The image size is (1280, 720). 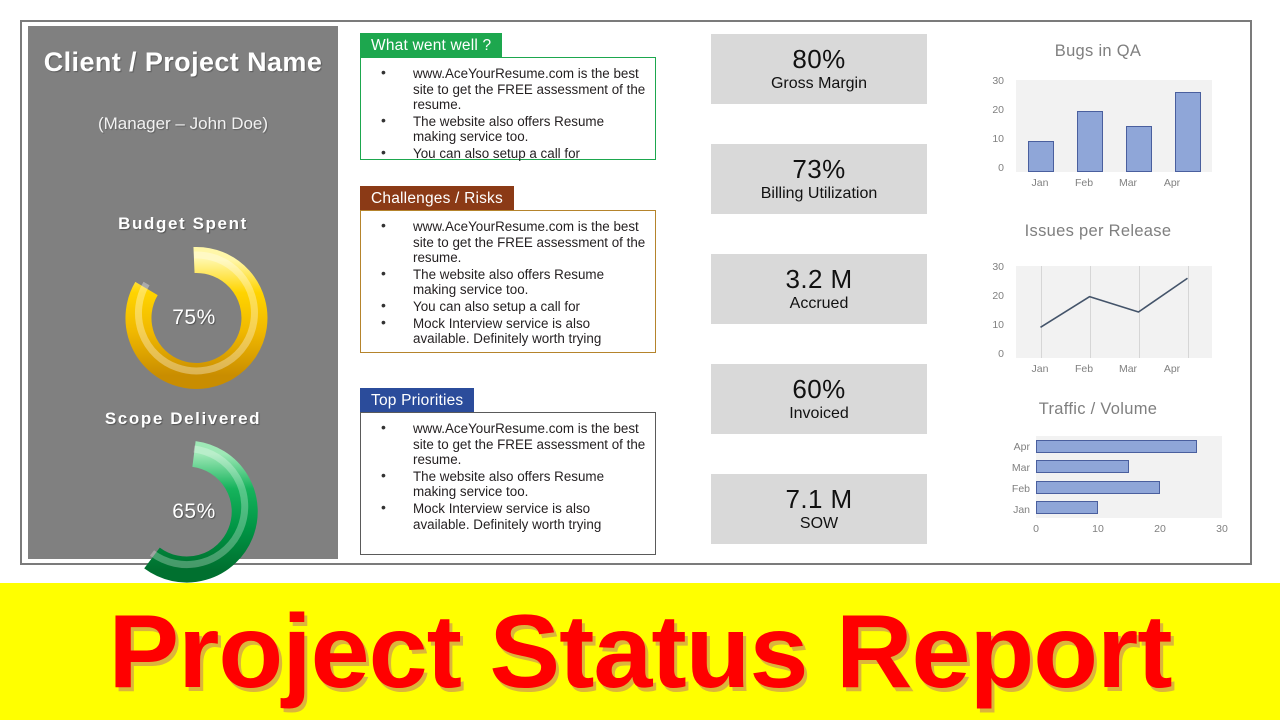 What do you see at coordinates (417, 400) in the screenshot?
I see `panel-top-priorities-title: Top Priorities` at bounding box center [417, 400].